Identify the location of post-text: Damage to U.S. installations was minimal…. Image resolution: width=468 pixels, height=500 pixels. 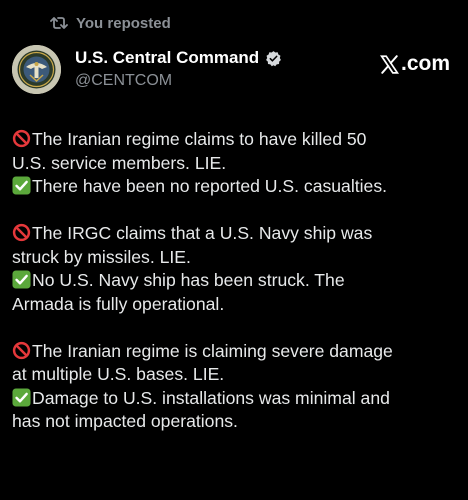
(211, 397).